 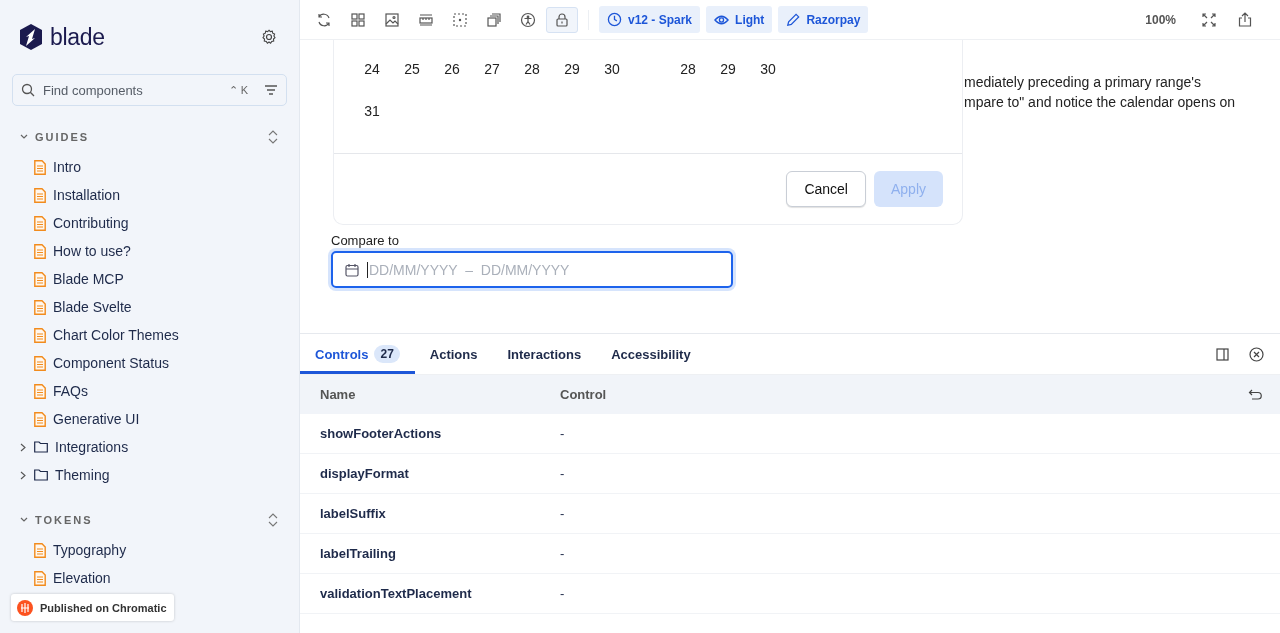 What do you see at coordinates (149, 90) in the screenshot?
I see `search-field: Find components ⌃ K` at bounding box center [149, 90].